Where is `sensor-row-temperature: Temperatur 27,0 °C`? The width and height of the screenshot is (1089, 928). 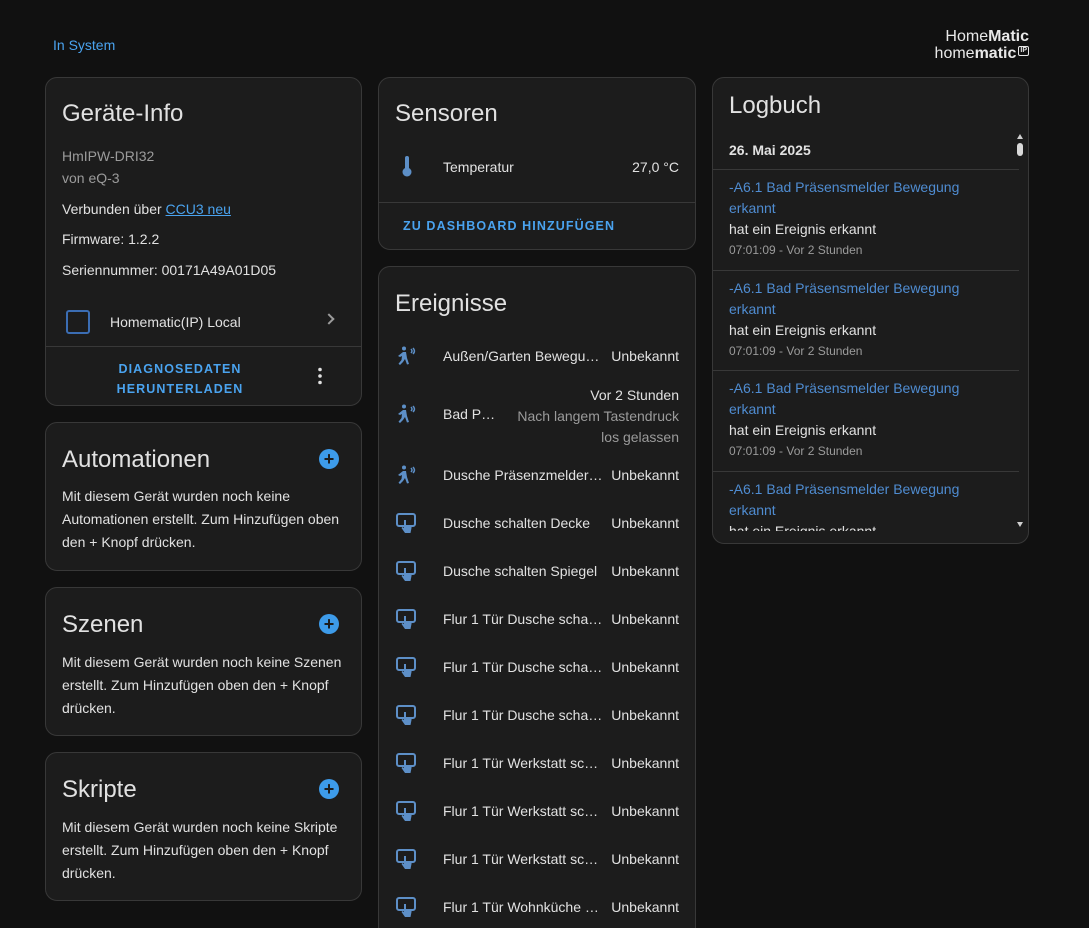
sensor-row-temperature: Temperatur 27,0 °C is located at coordinates (537, 166).